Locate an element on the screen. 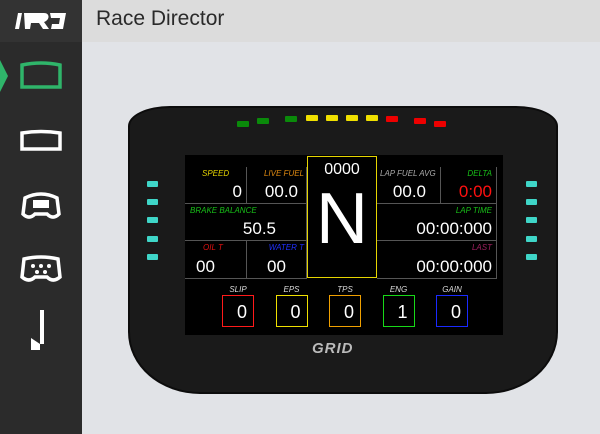 This screenshot has width=600, height=434. gear-panel: 0000 N is located at coordinates (342, 217).